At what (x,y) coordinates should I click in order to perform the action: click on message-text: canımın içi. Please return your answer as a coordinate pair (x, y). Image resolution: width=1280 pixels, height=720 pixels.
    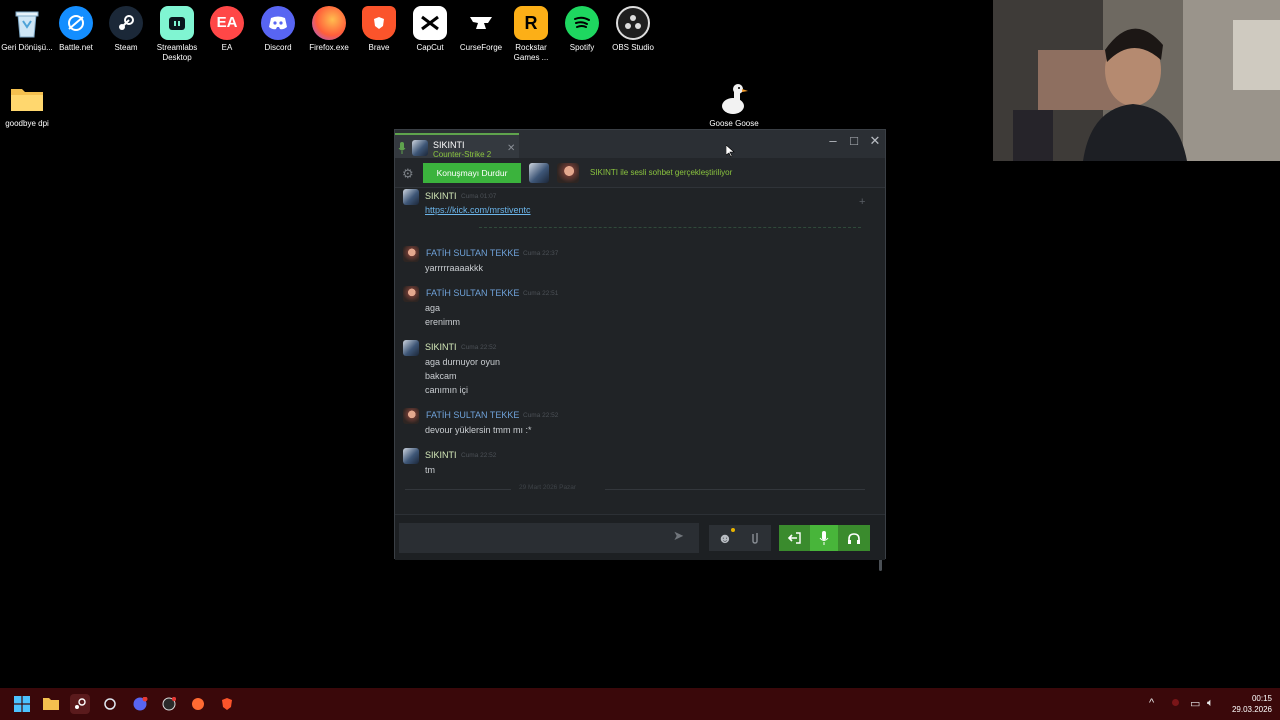
    Looking at the image, I should click on (447, 390).